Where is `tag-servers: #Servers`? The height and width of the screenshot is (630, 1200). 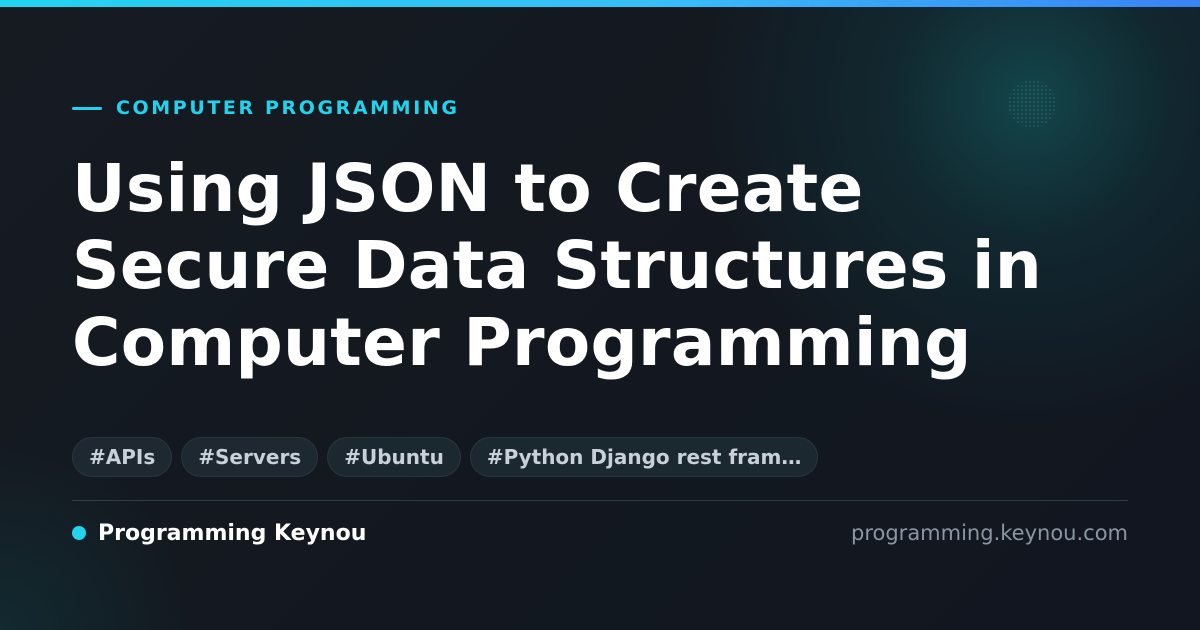 tag-servers: #Servers is located at coordinates (250, 457).